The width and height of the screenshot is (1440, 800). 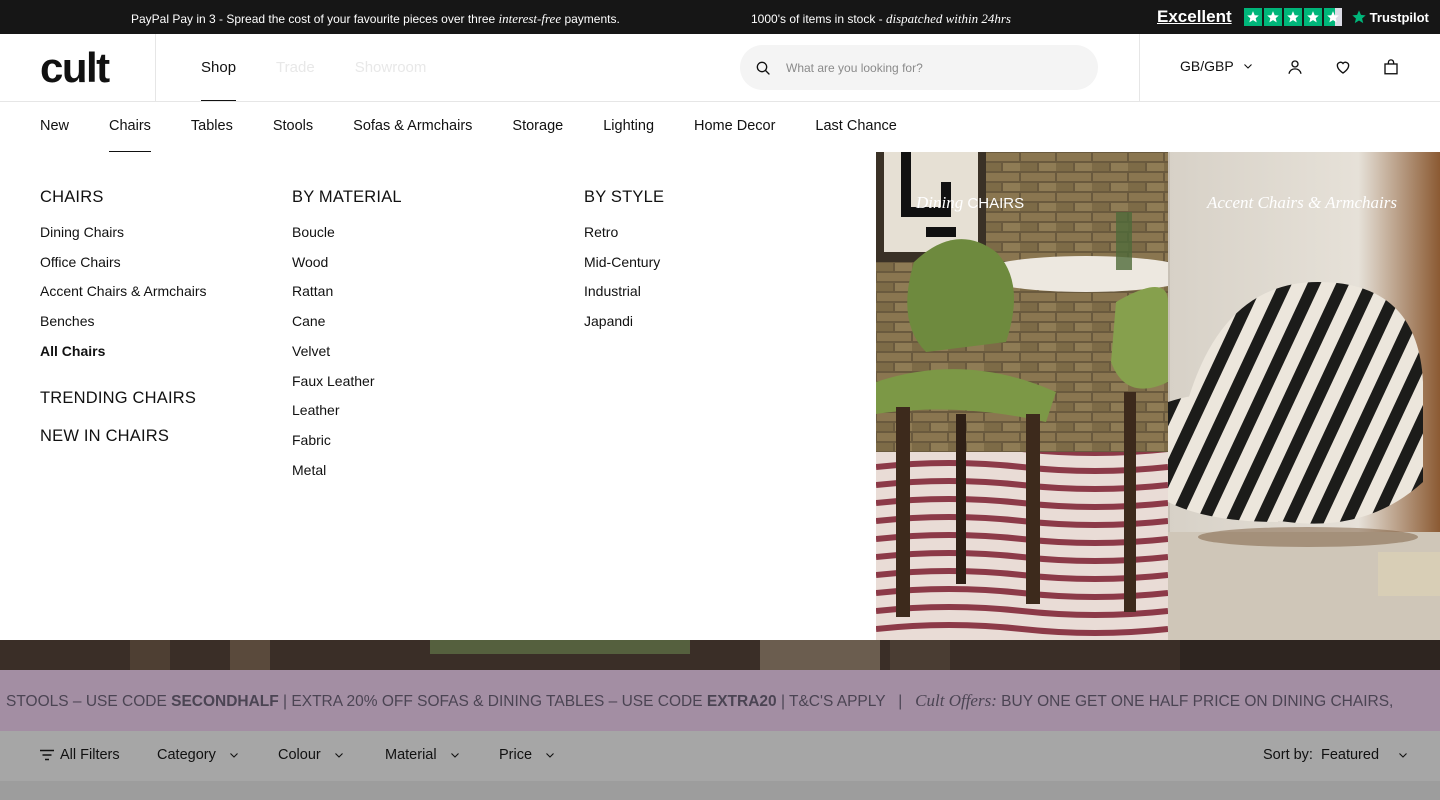 What do you see at coordinates (1302, 202) in the screenshot?
I see `promo-accent-caption: Accent Chairs & Armchairs` at bounding box center [1302, 202].